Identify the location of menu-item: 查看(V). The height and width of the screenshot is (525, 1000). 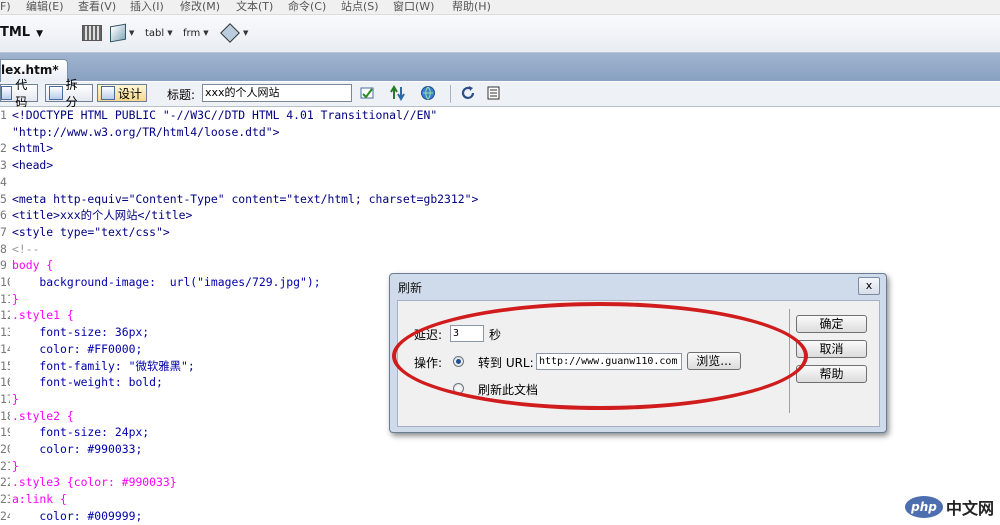
(97, 7).